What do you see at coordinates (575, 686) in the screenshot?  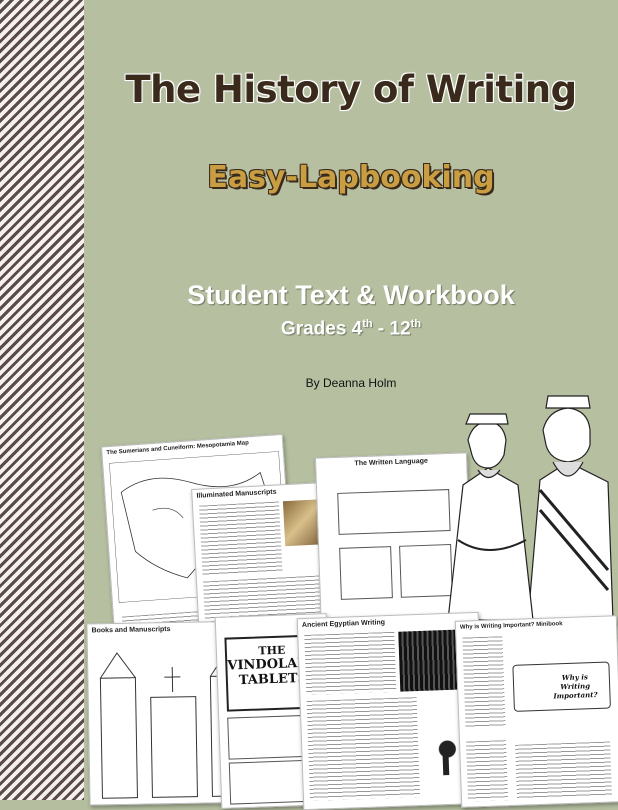 I see `why-label: Why is Writing Important?` at bounding box center [575, 686].